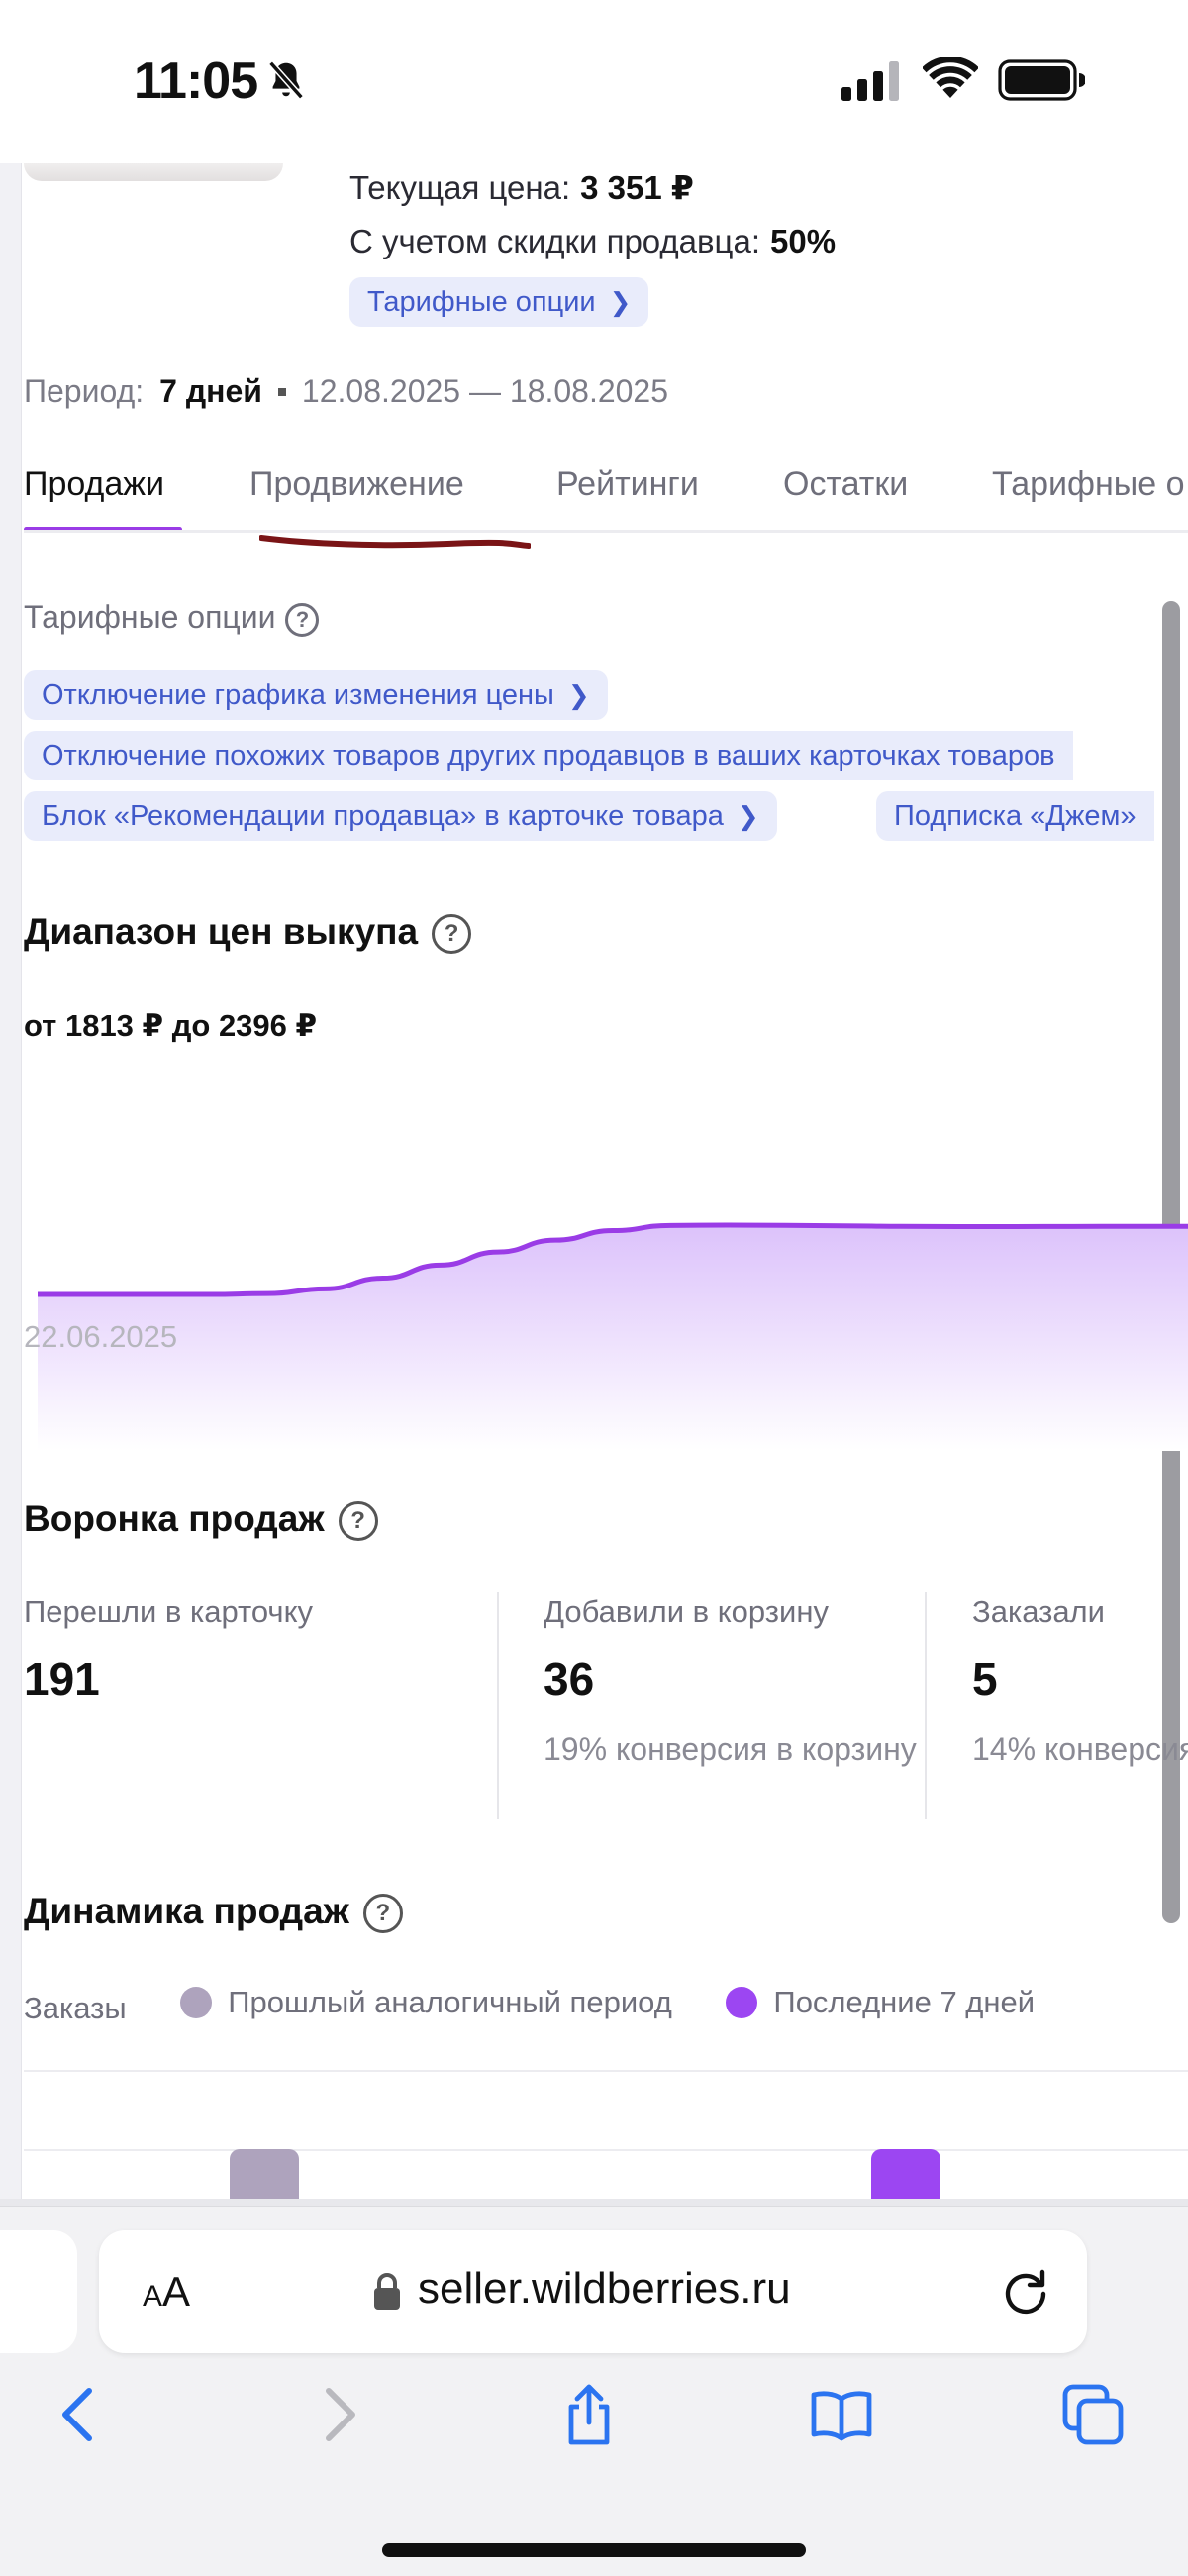 This screenshot has height=2576, width=1188. I want to click on back-icon, so click(80, 2414).